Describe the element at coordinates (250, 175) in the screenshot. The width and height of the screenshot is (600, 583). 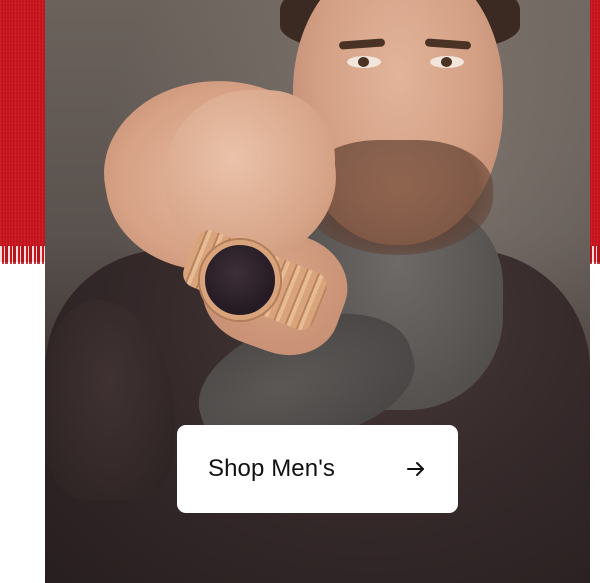
I see `front-hand` at that location.